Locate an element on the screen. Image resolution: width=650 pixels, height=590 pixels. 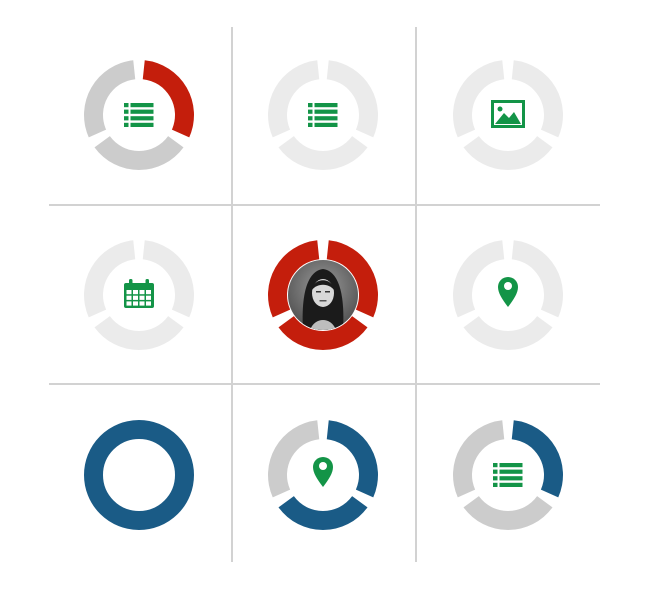
calendar-icon is located at coordinates (139, 293).